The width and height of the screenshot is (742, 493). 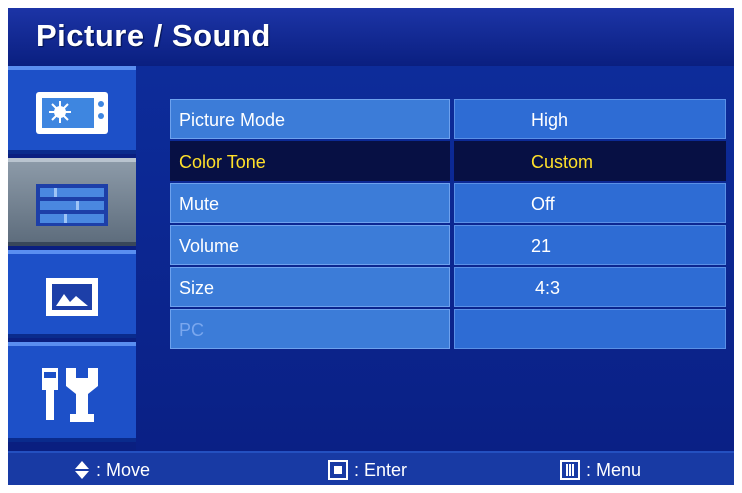 I want to click on sidebar-tab-picture, so click(x=72, y=110).